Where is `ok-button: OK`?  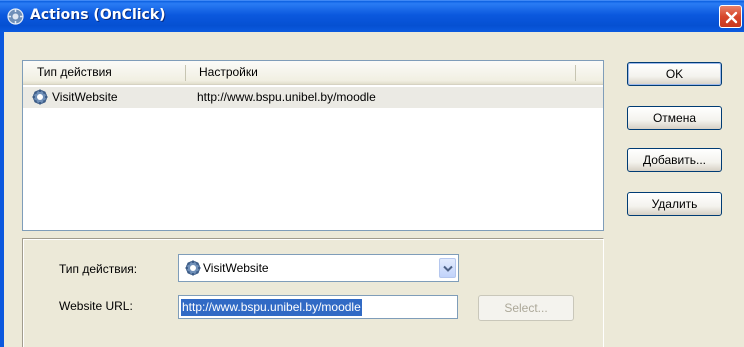 ok-button: OK is located at coordinates (674, 74).